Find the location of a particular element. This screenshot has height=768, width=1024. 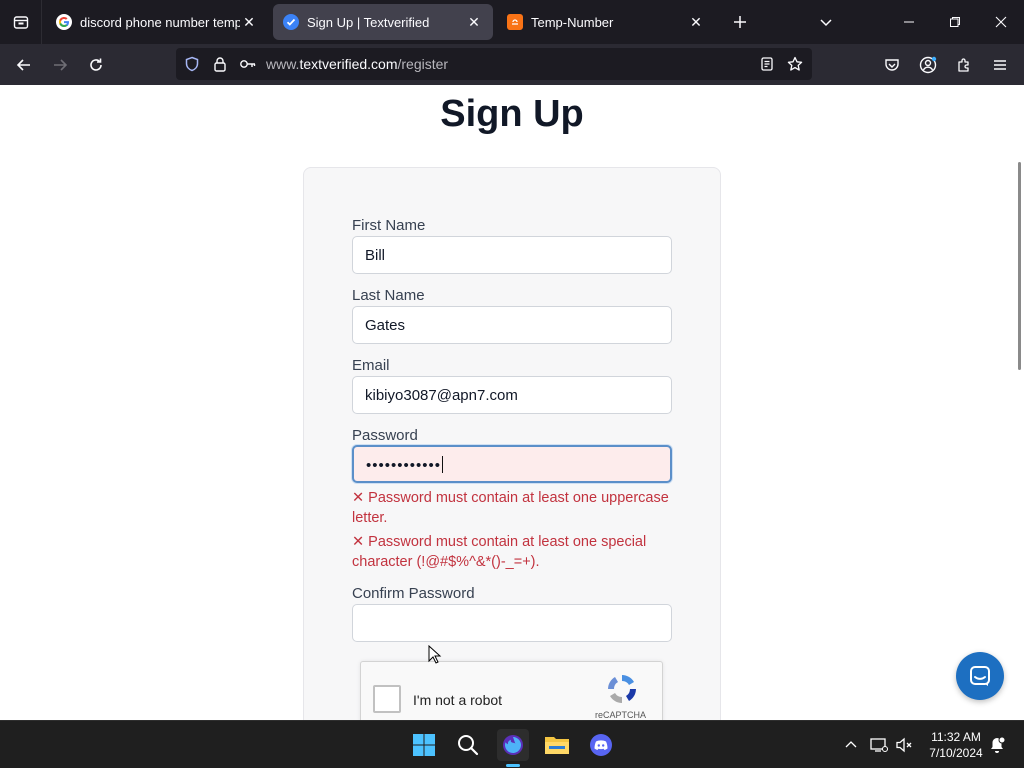

pocket-button is located at coordinates (892, 65).